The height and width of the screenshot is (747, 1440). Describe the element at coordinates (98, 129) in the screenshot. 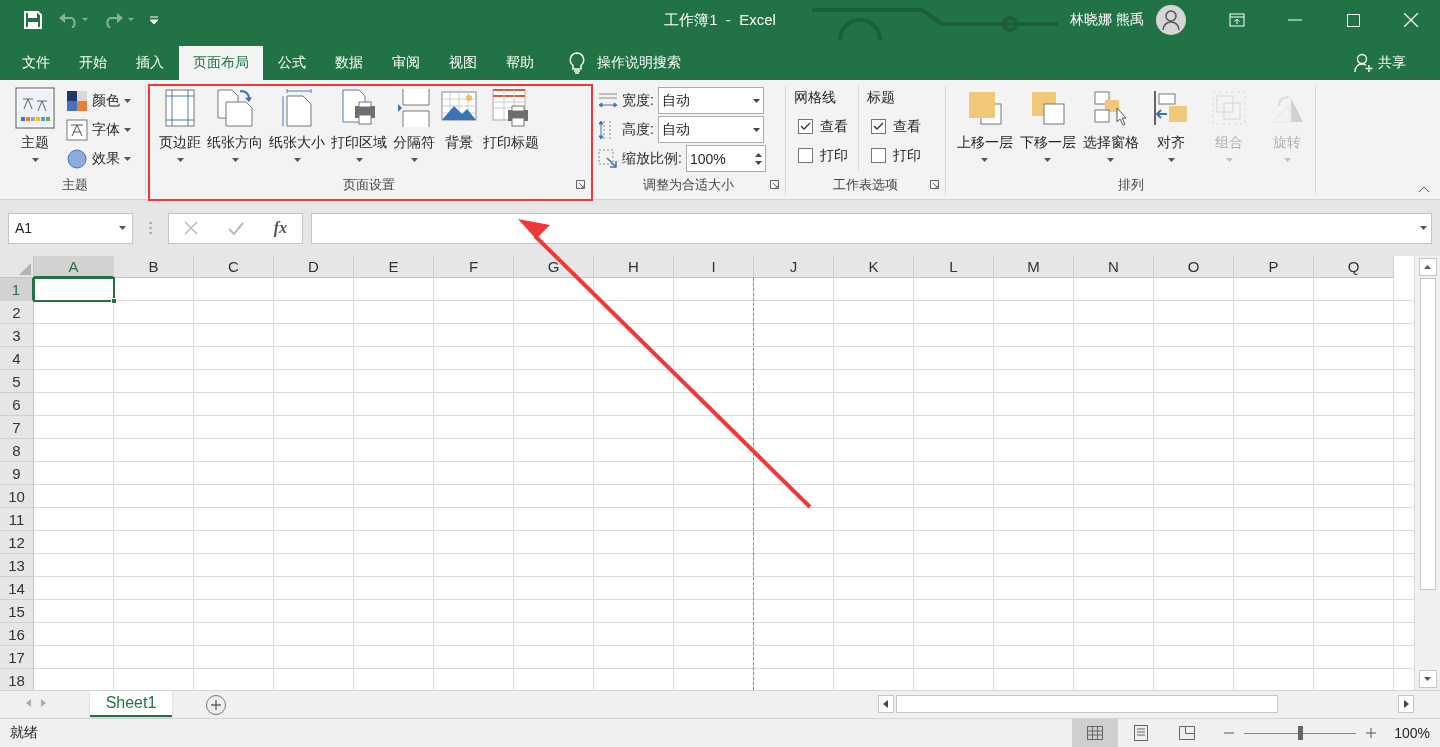

I see `theme-option-button: 字体` at that location.